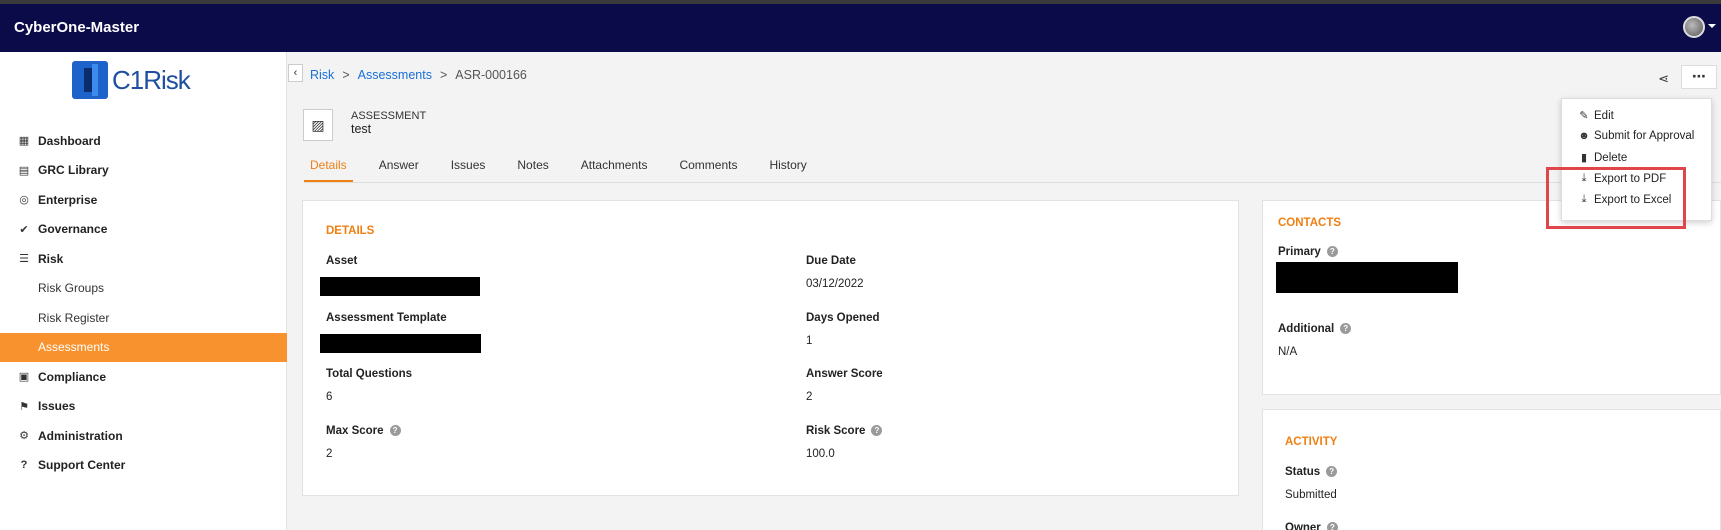  Describe the element at coordinates (143, 318) in the screenshot. I see `sidebar-item-risk-register: Risk Register` at that location.